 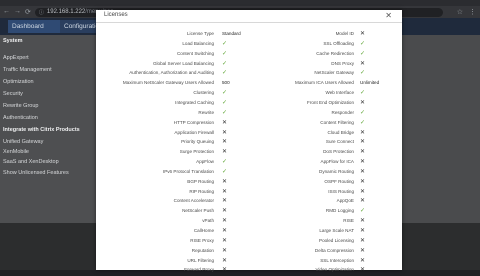 I want to click on sidebar-item: Unified Gateway, so click(x=23, y=142).